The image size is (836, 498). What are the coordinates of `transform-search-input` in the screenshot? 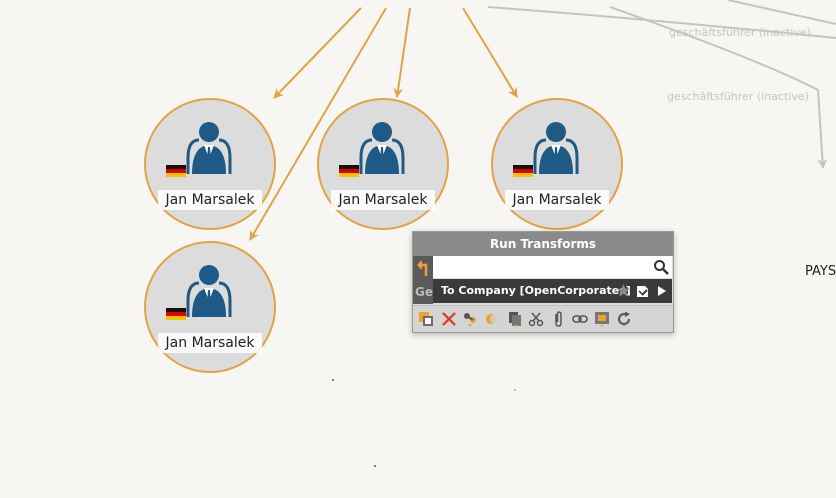 It's located at (542, 268).